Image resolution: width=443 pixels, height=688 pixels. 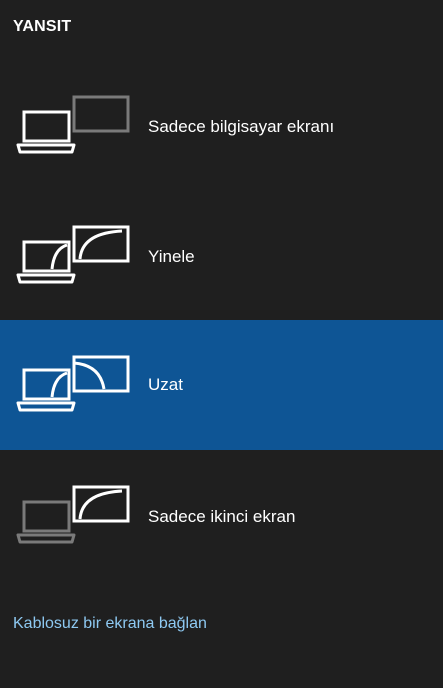 What do you see at coordinates (42, 26) in the screenshot?
I see `pane-title: YANSIT` at bounding box center [42, 26].